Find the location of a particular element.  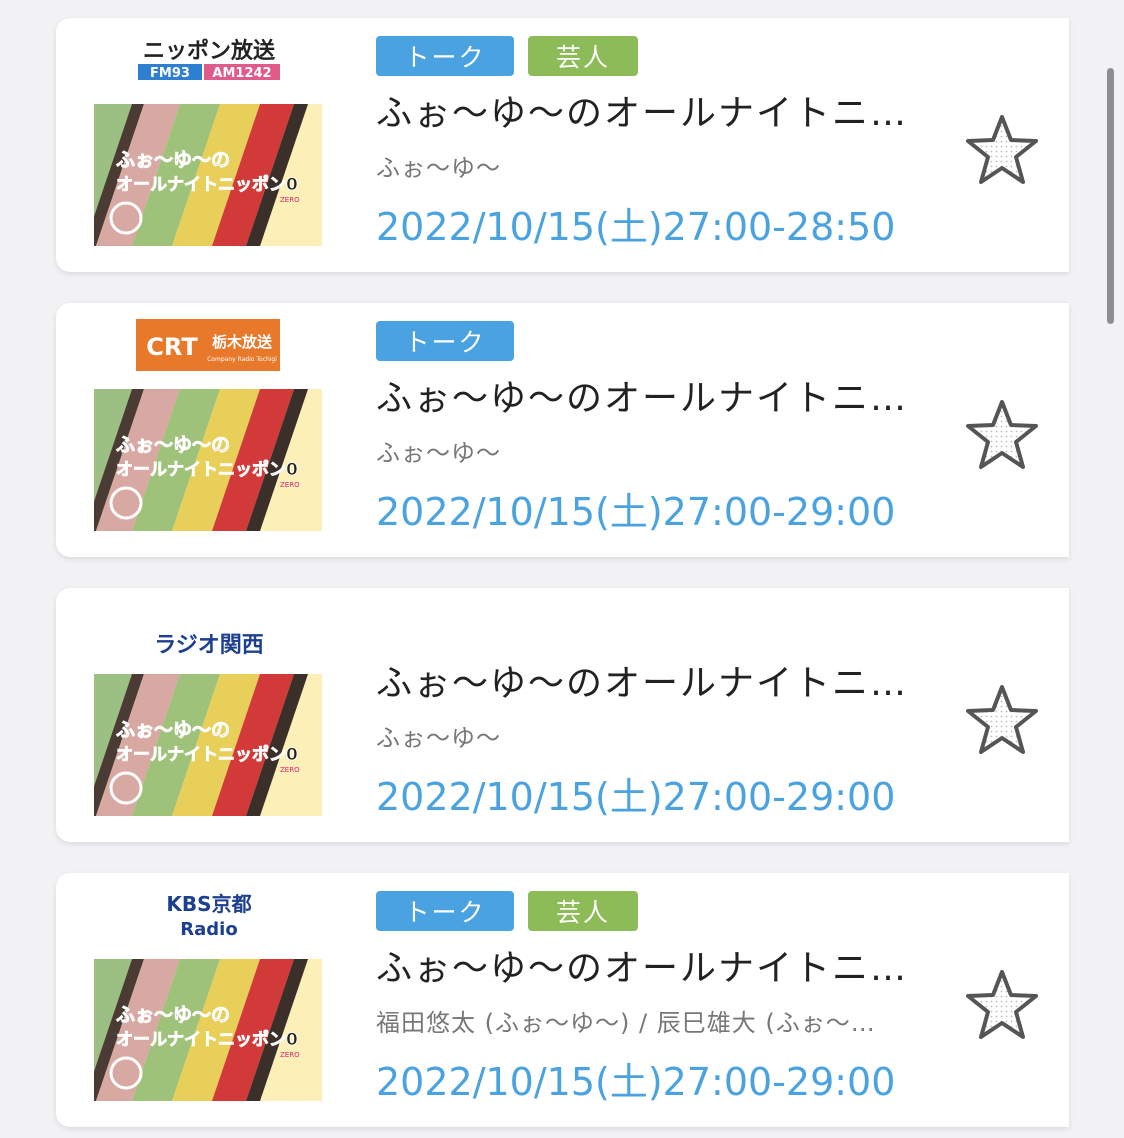

tag-list: トーク is located at coordinates (445, 341).